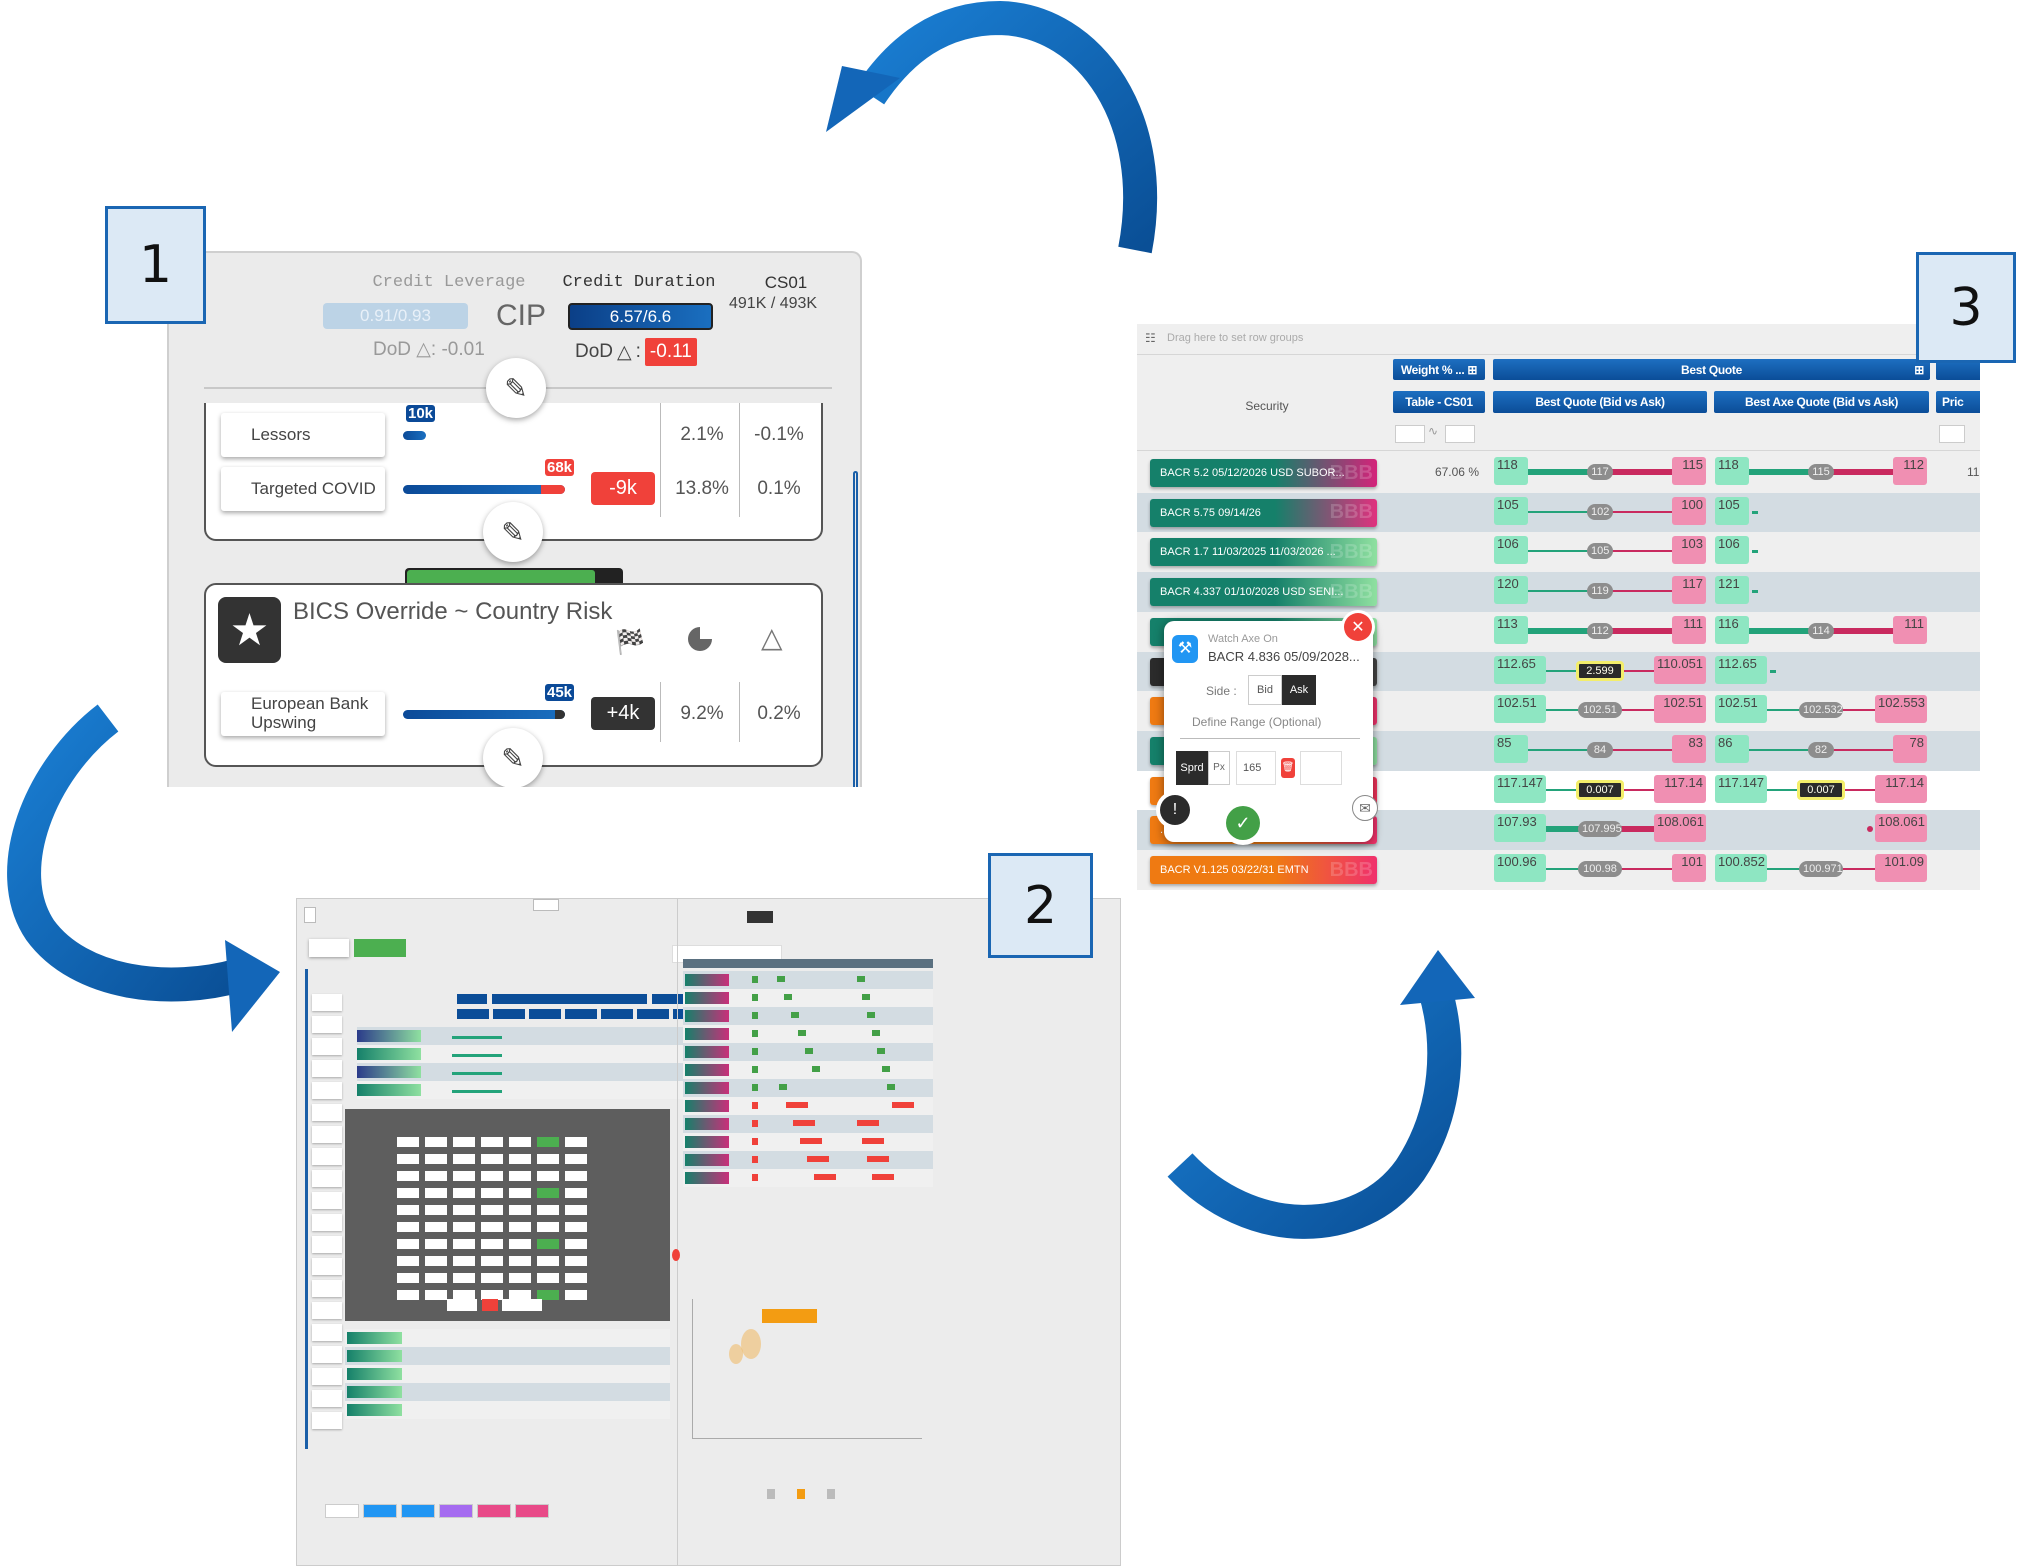  What do you see at coordinates (1263, 870) in the screenshot?
I see `security-pill: BACR V1.125 03/22/31 EMTN BBB` at bounding box center [1263, 870].